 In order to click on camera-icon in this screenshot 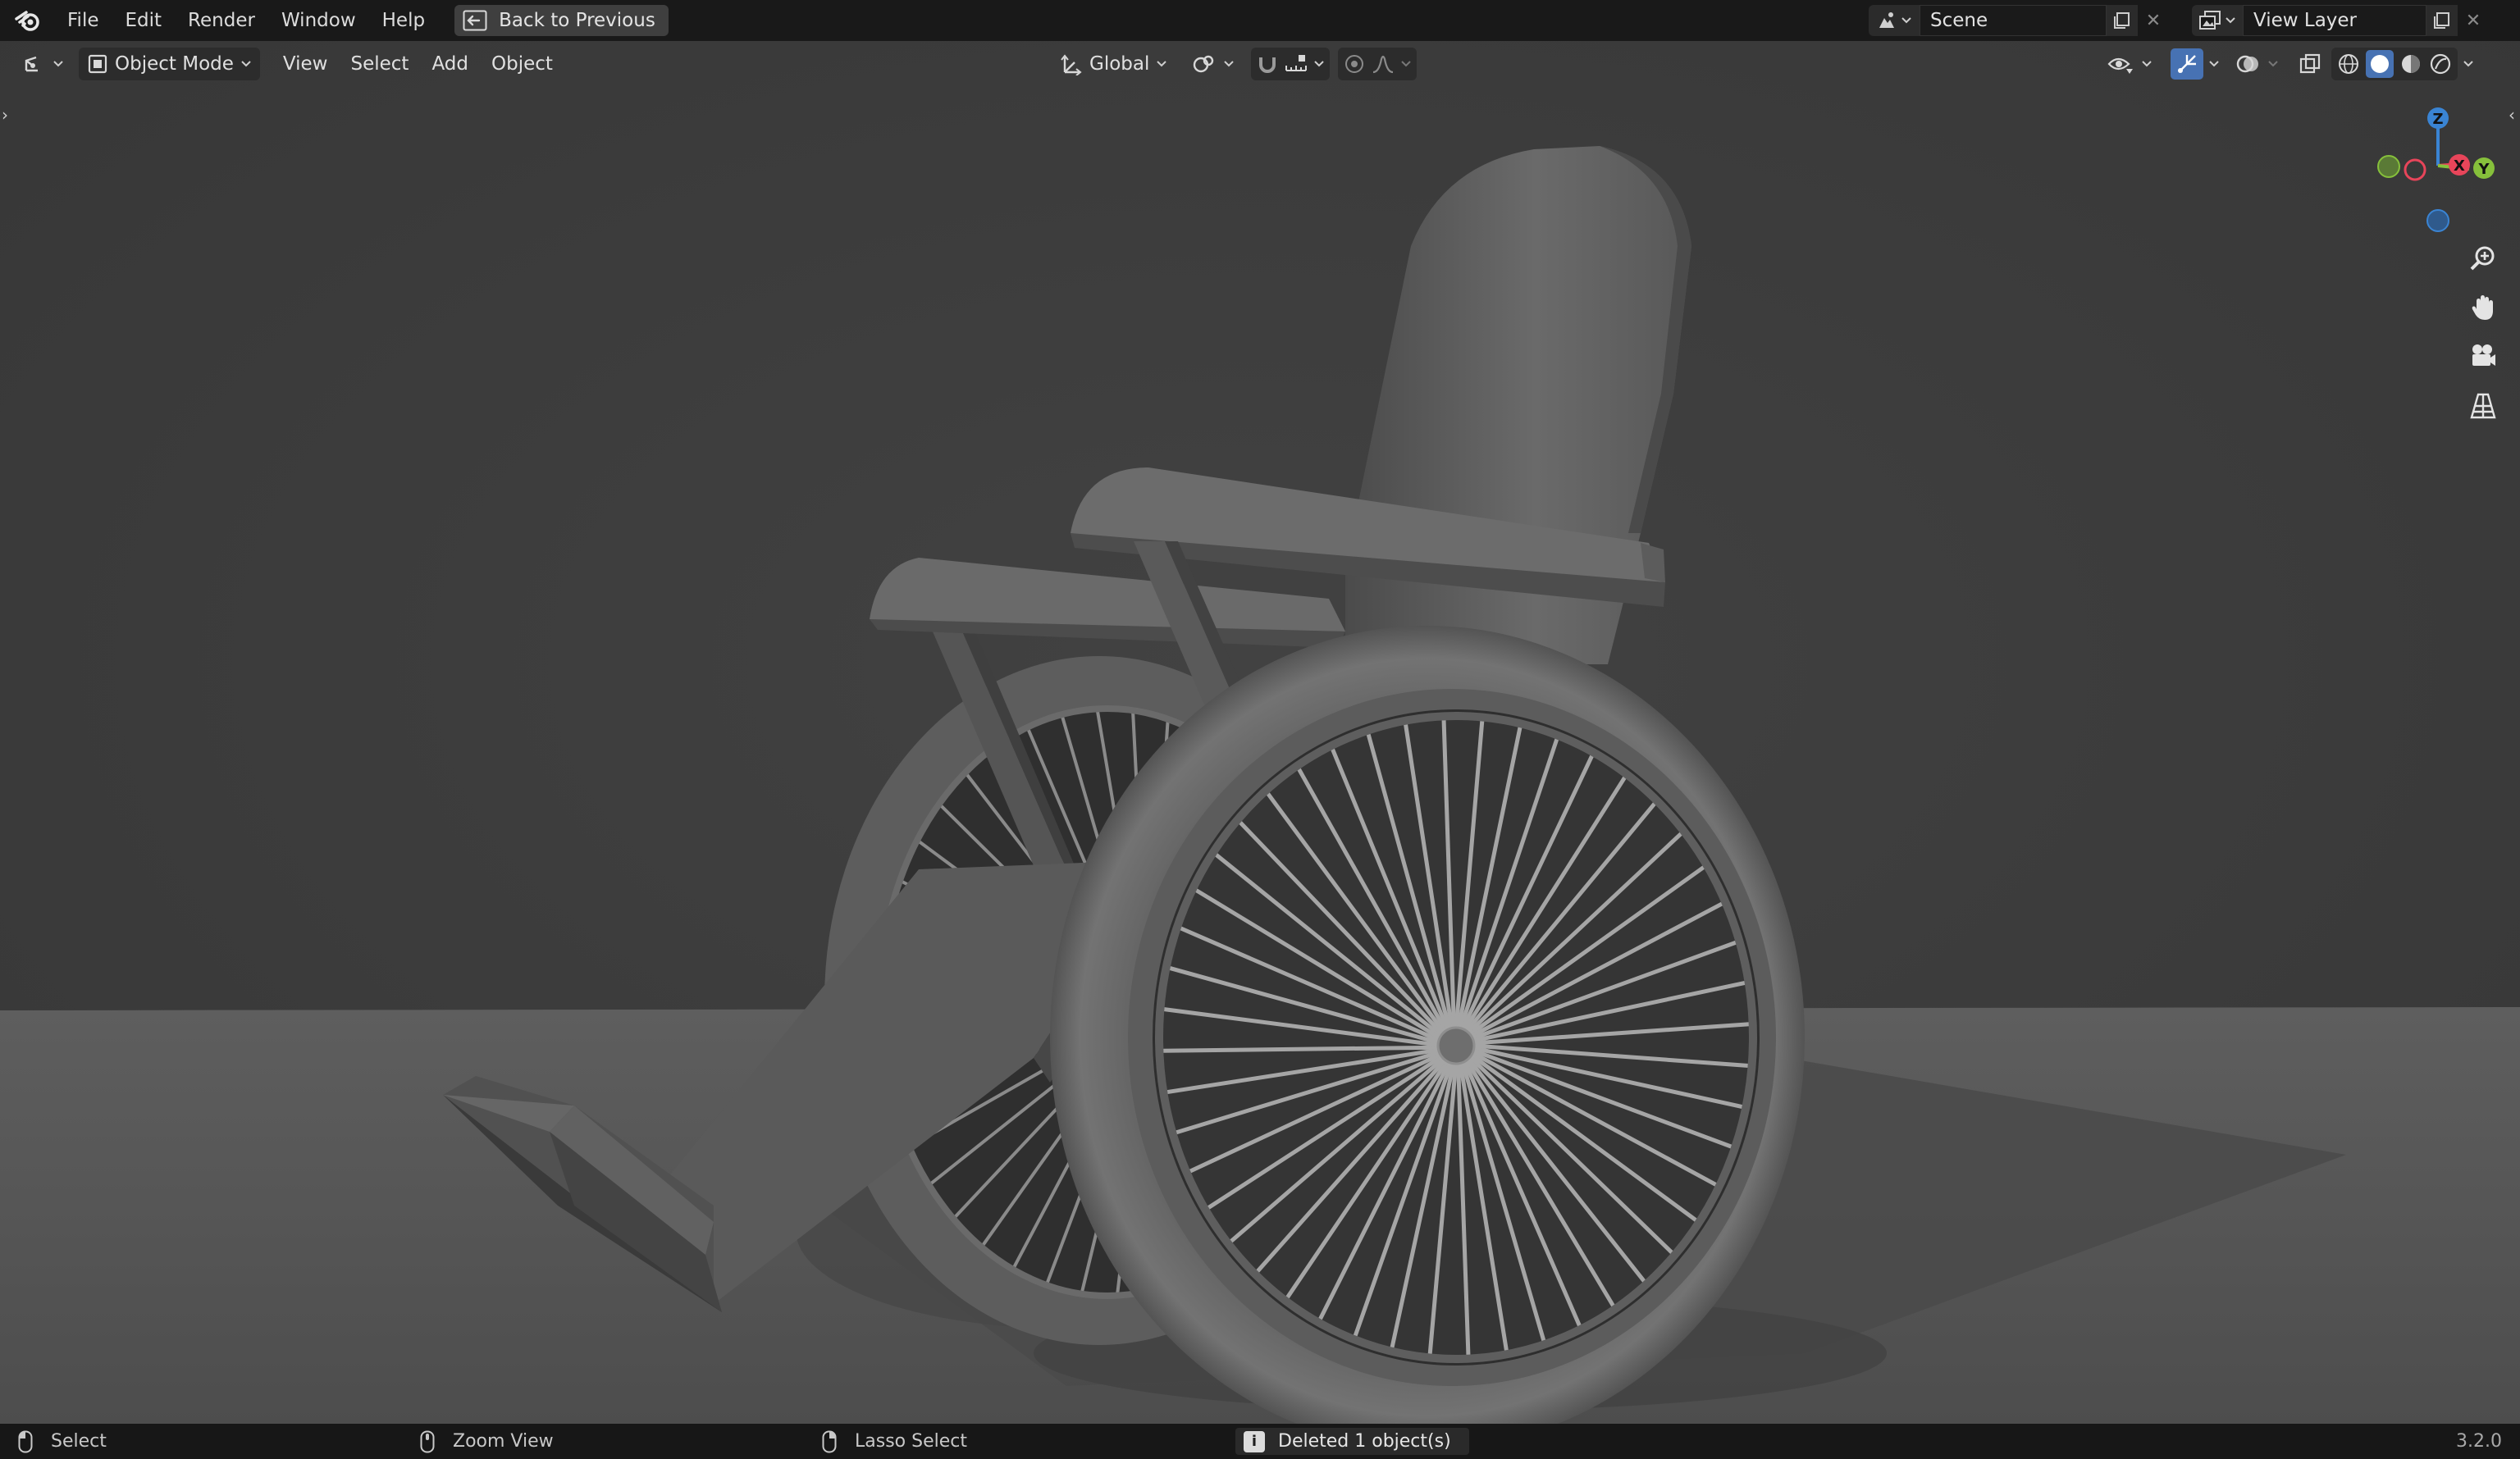, I will do `click(2484, 355)`.